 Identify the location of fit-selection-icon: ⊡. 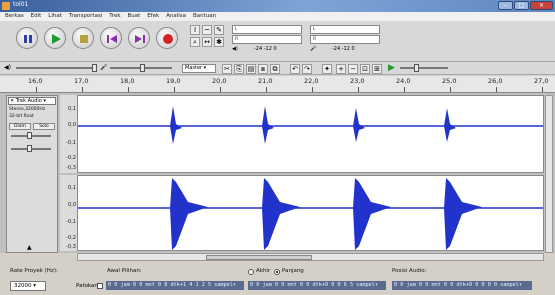
(365, 69).